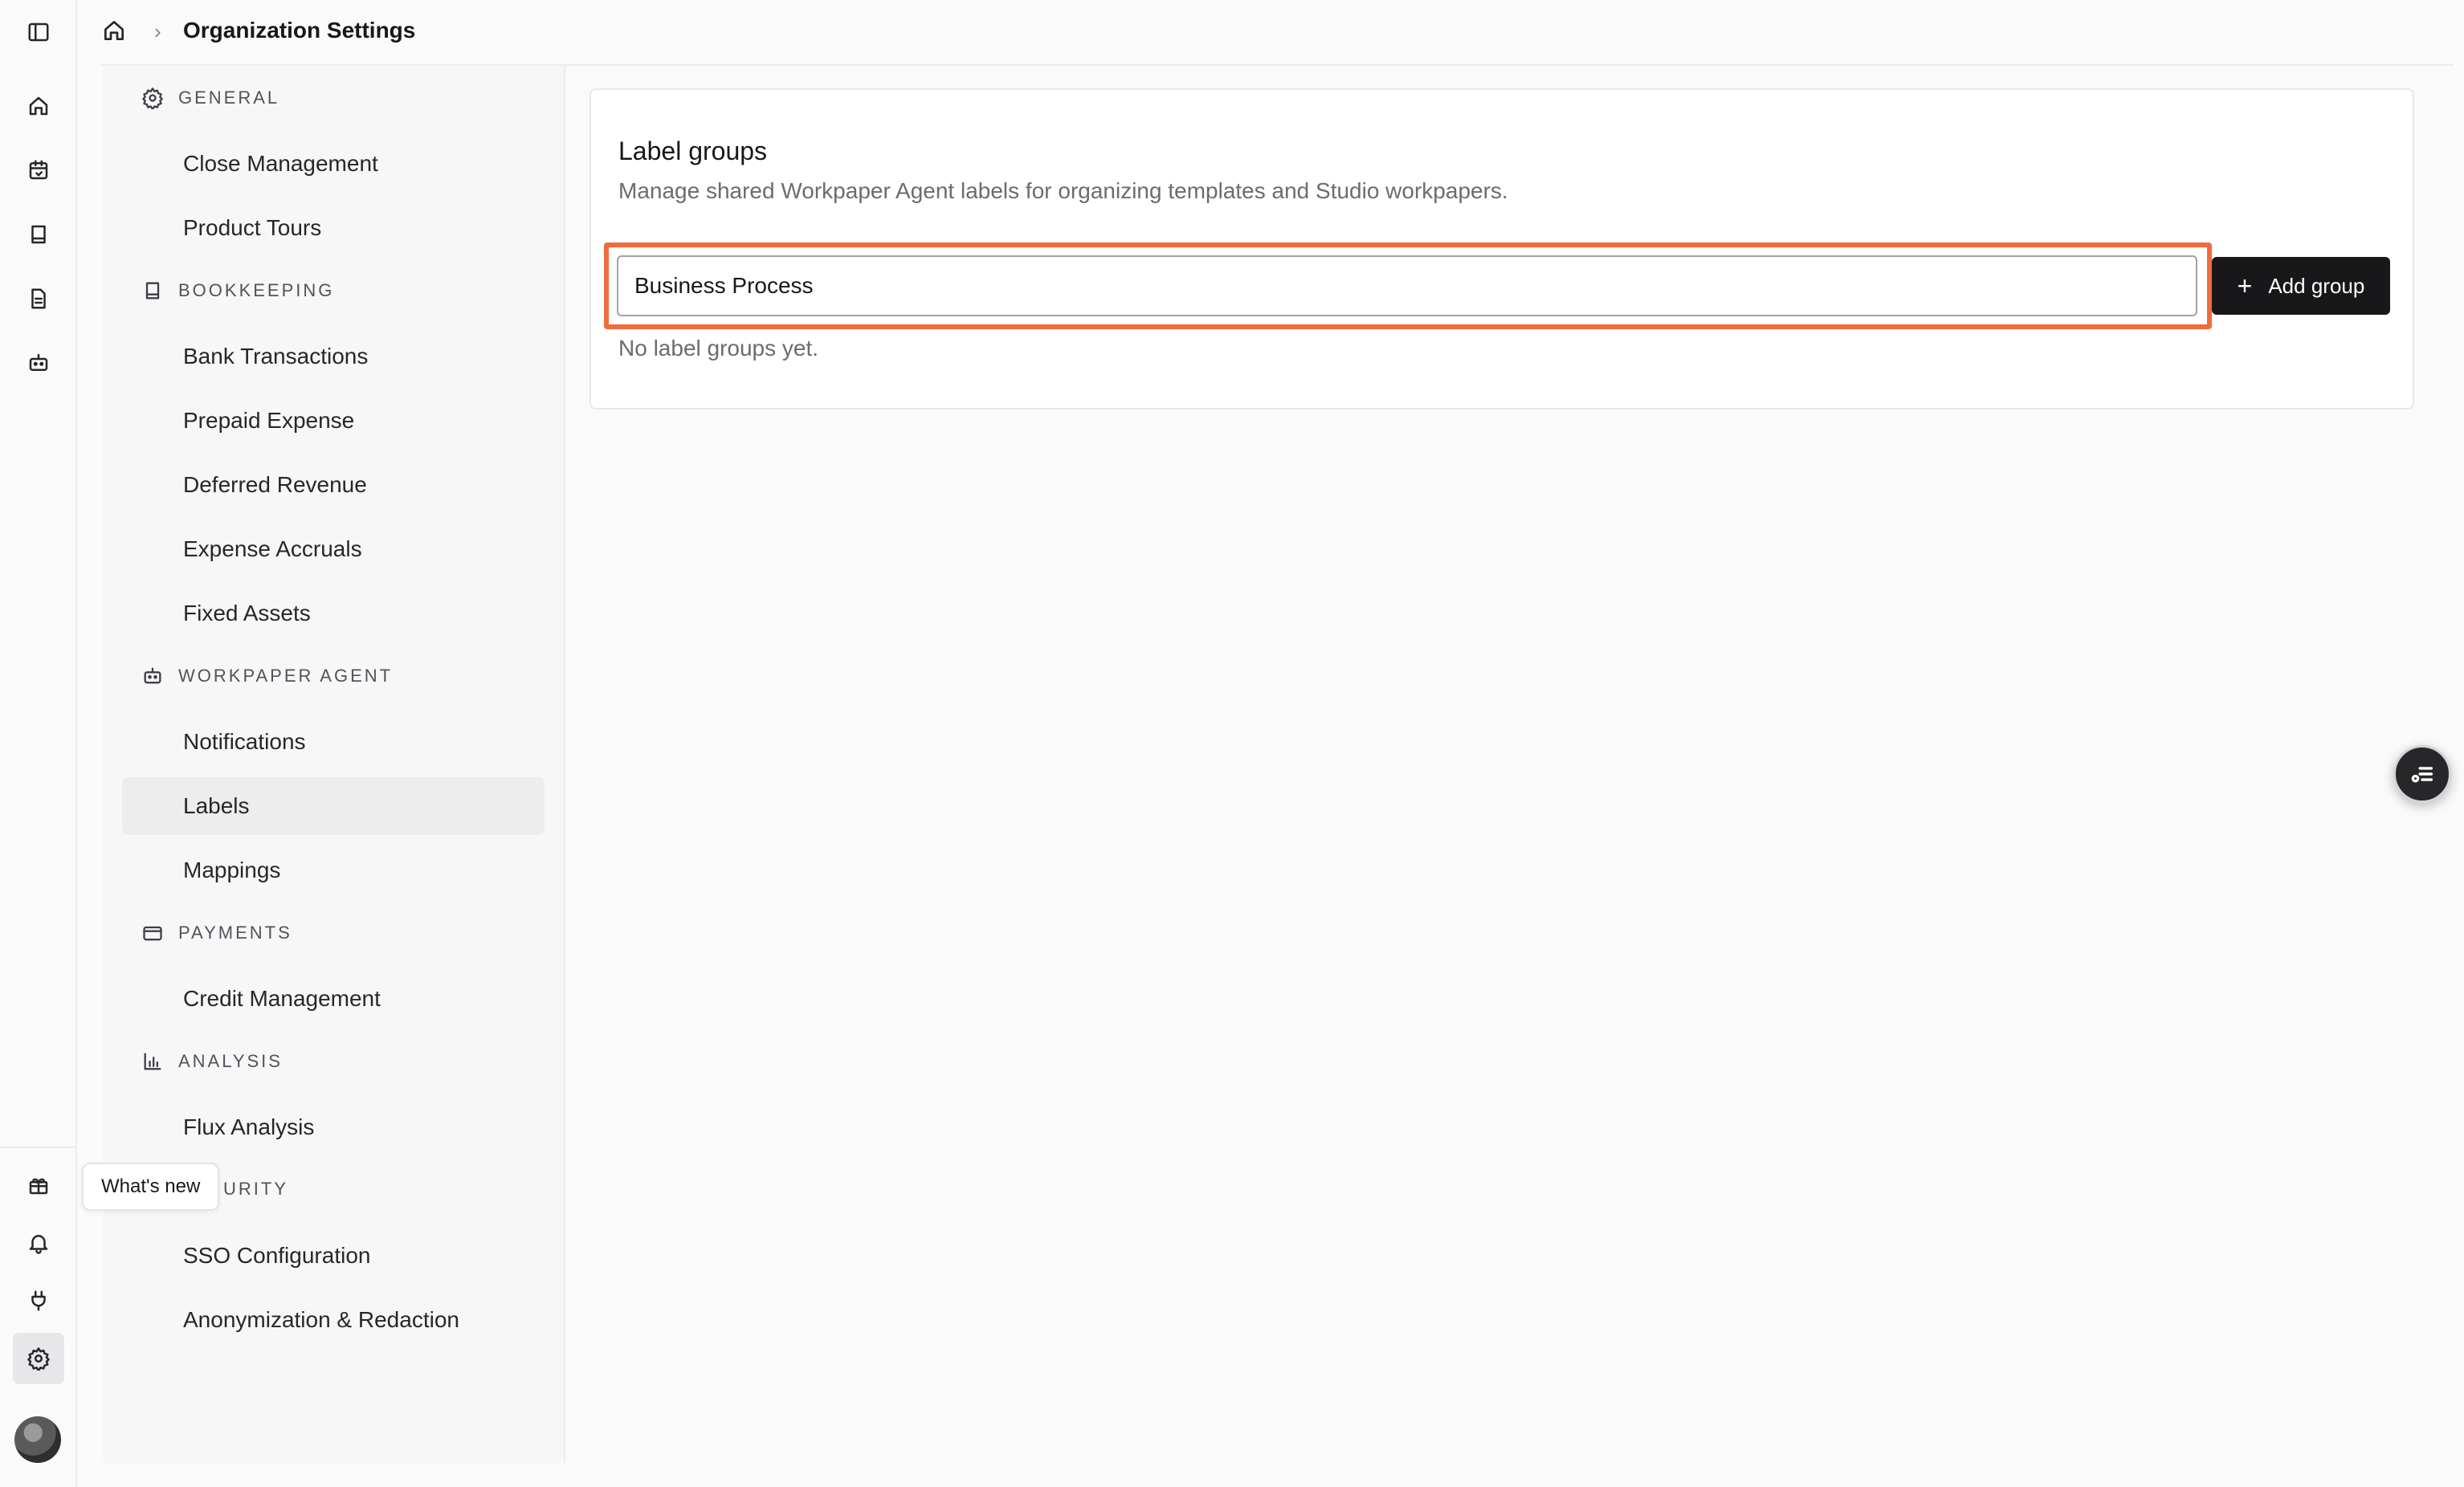 The height and width of the screenshot is (1487, 2464). What do you see at coordinates (38, 1359) in the screenshot?
I see `settings-gear-icon` at bounding box center [38, 1359].